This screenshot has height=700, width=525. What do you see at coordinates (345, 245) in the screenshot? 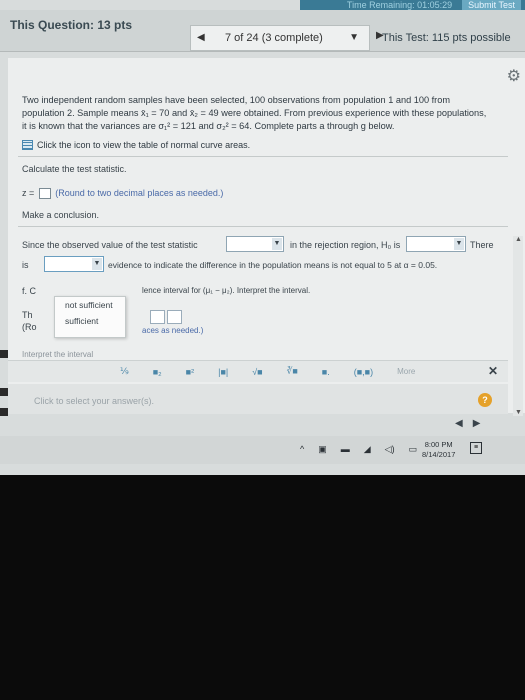
I see `rejection-text: in the rejection region, H₀ is` at bounding box center [345, 245].